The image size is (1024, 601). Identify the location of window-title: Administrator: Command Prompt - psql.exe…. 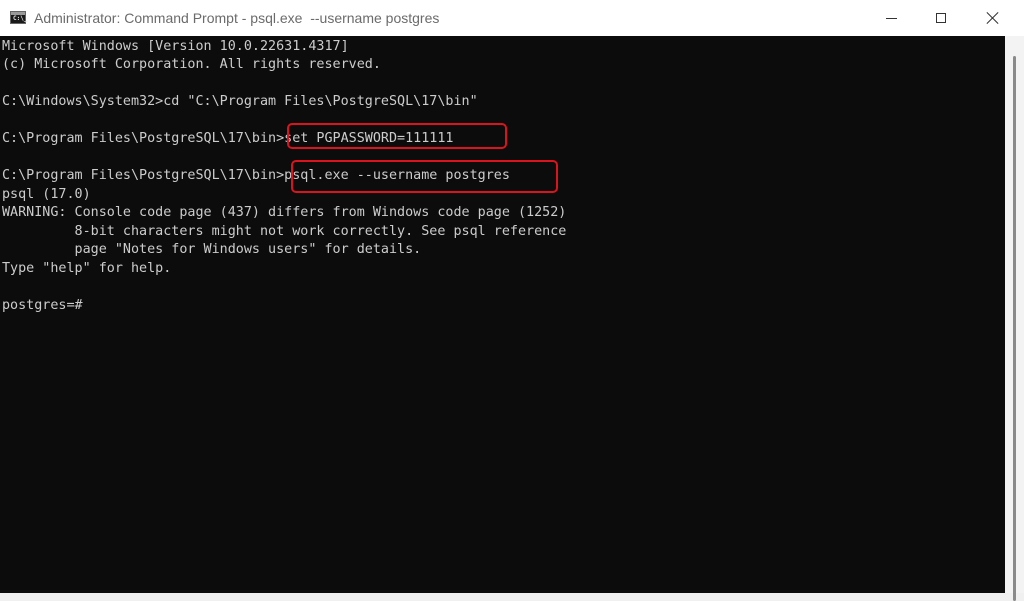
(237, 18).